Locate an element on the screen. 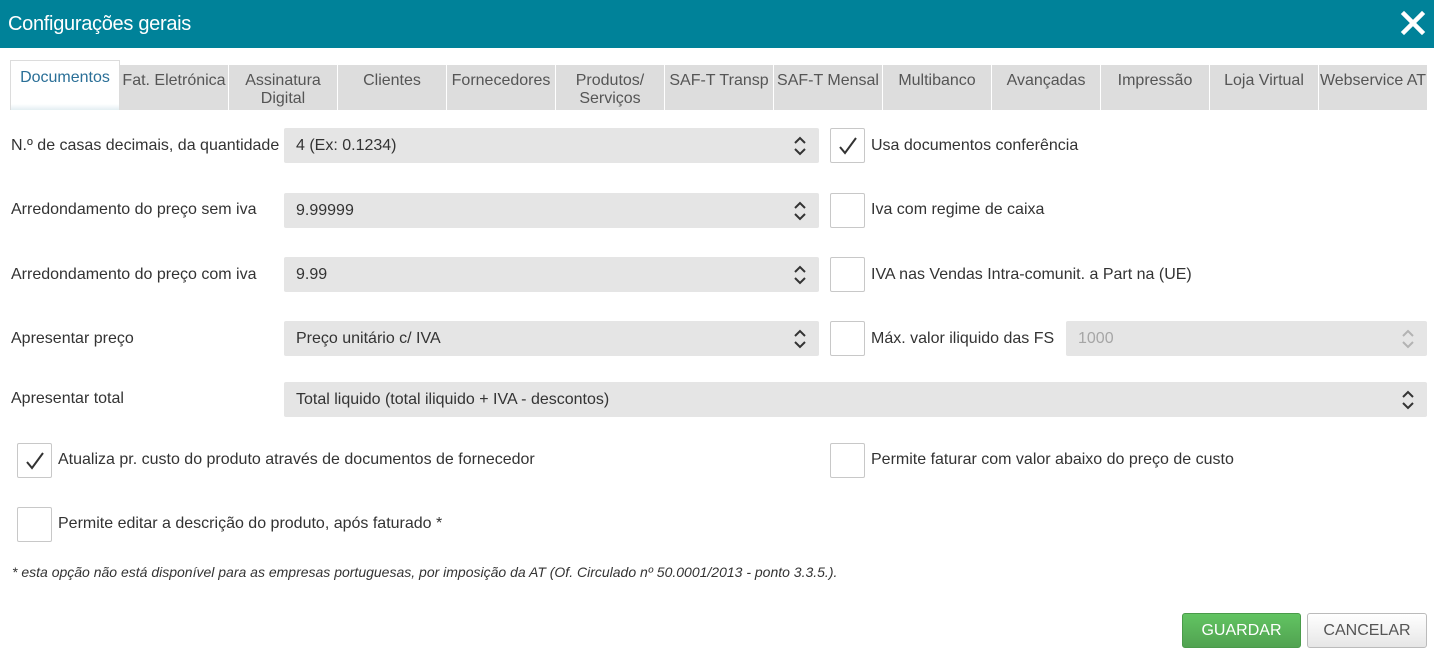  save-button: GUARDAR is located at coordinates (1241, 630).